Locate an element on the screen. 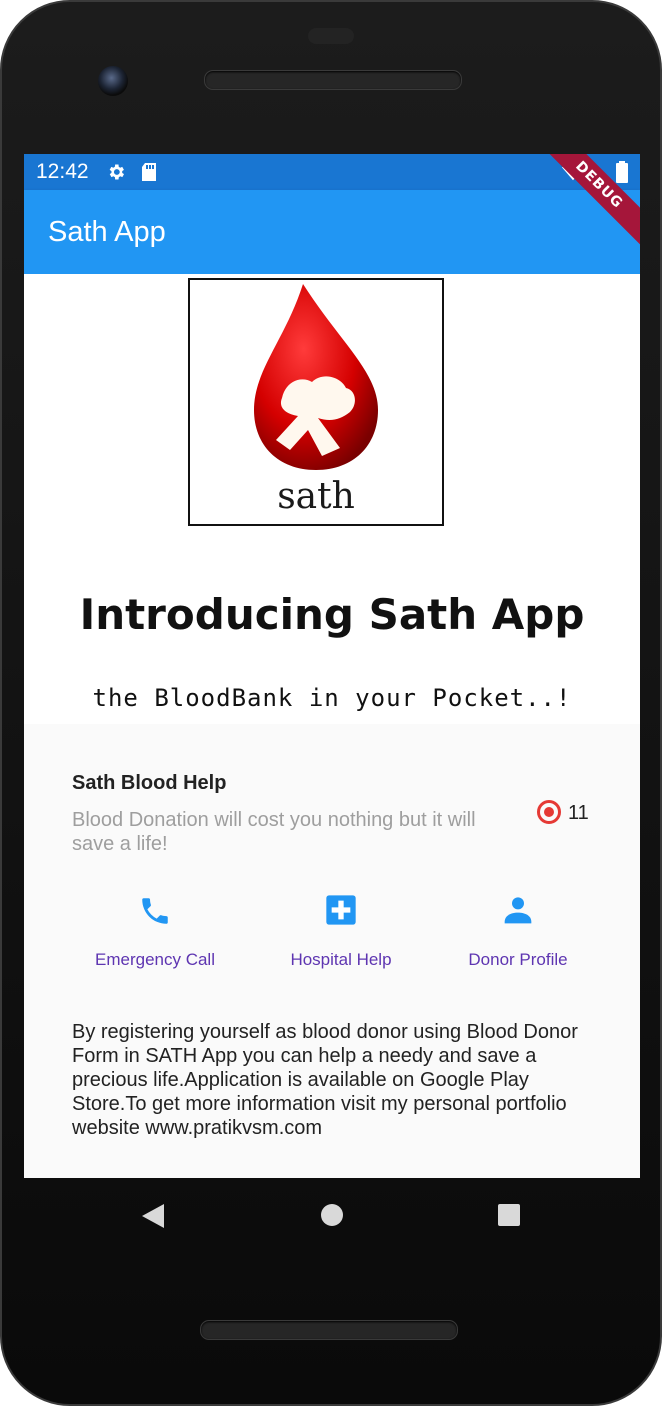 The height and width of the screenshot is (1406, 662). status-time: 12:42 is located at coordinates (62, 171).